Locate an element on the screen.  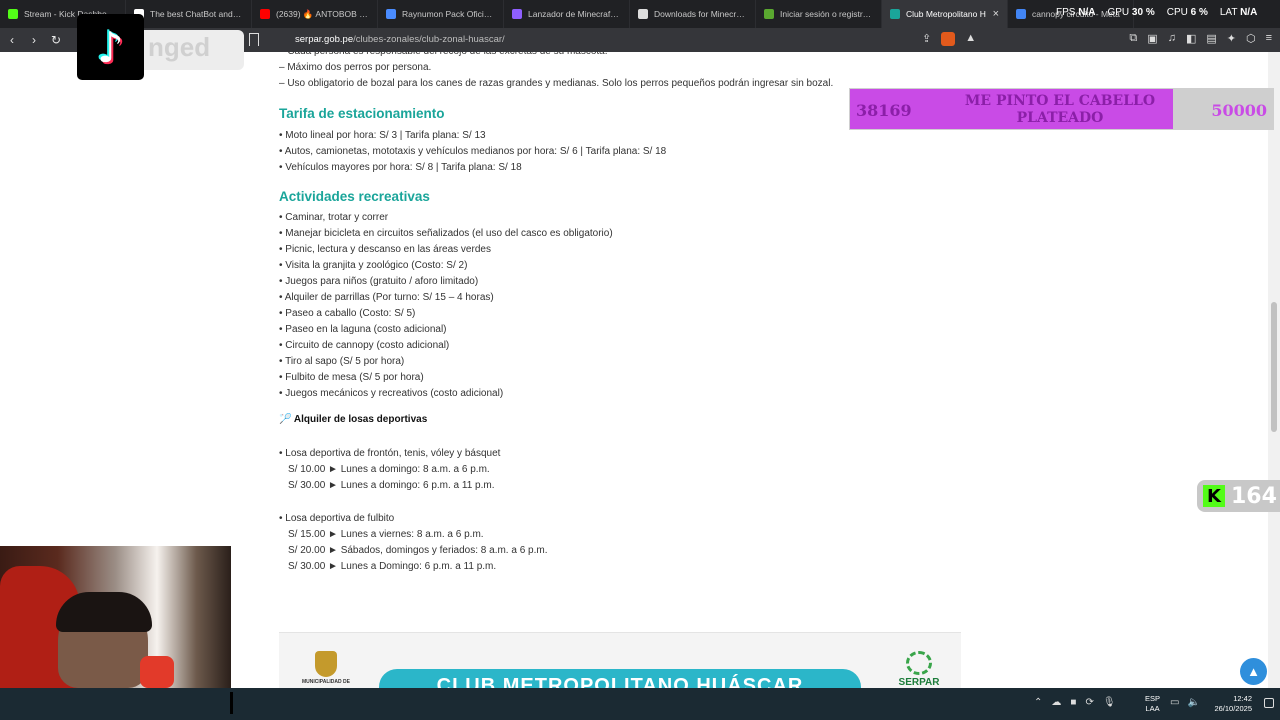
overlay-ghost-text: nged is located at coordinates (187, 50).